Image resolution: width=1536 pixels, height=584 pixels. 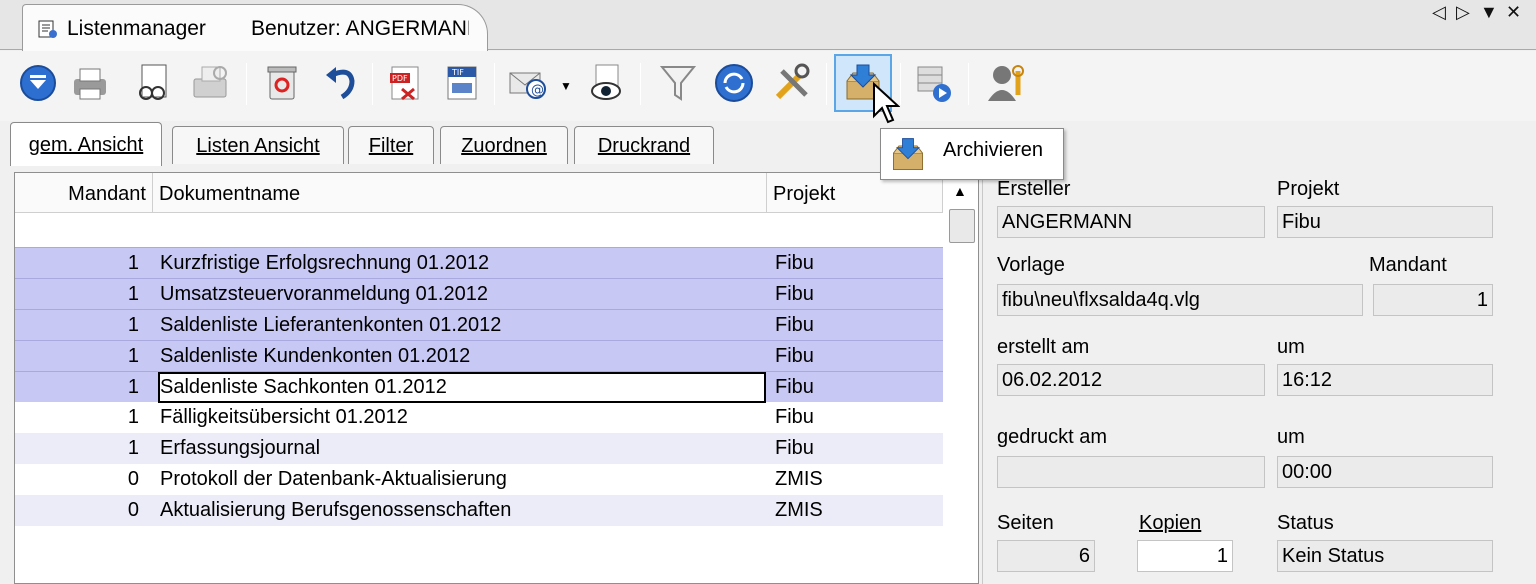 What do you see at coordinates (962, 379) in the screenshot?
I see `vertical-scrollbar: ▲` at bounding box center [962, 379].